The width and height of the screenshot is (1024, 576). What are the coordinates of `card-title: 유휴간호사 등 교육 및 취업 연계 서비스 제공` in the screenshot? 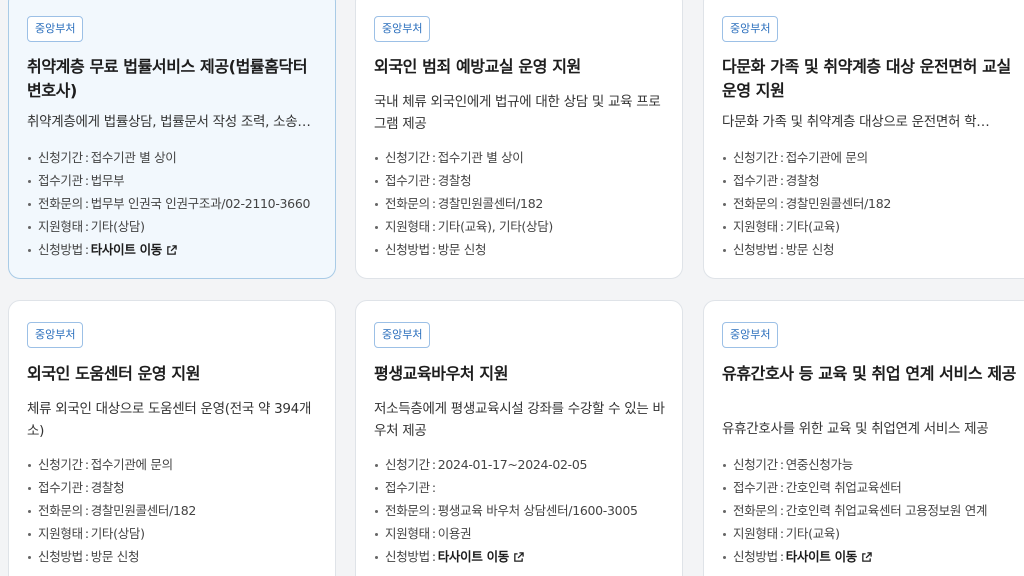 It's located at (869, 374).